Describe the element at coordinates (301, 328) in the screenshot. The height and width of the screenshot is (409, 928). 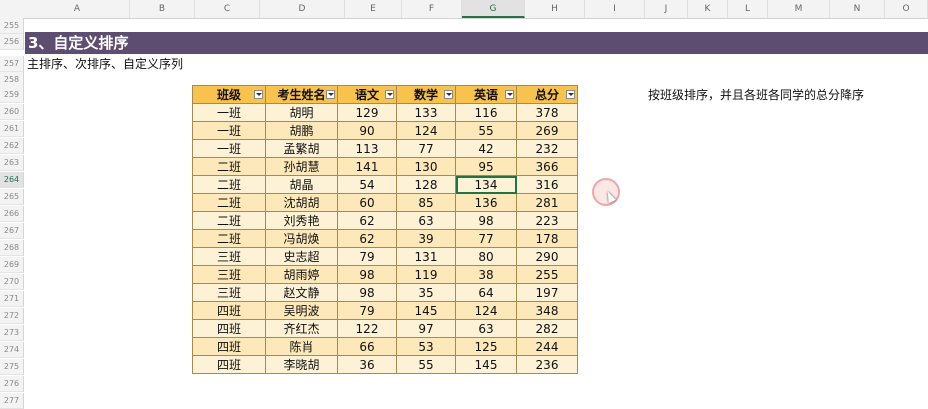
I see `table-cell: 齐红杰` at that location.